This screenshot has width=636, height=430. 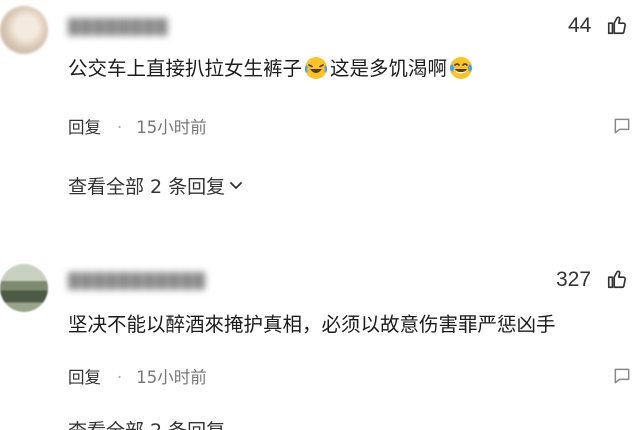 What do you see at coordinates (580, 25) in the screenshot?
I see `like-count: 44` at bounding box center [580, 25].